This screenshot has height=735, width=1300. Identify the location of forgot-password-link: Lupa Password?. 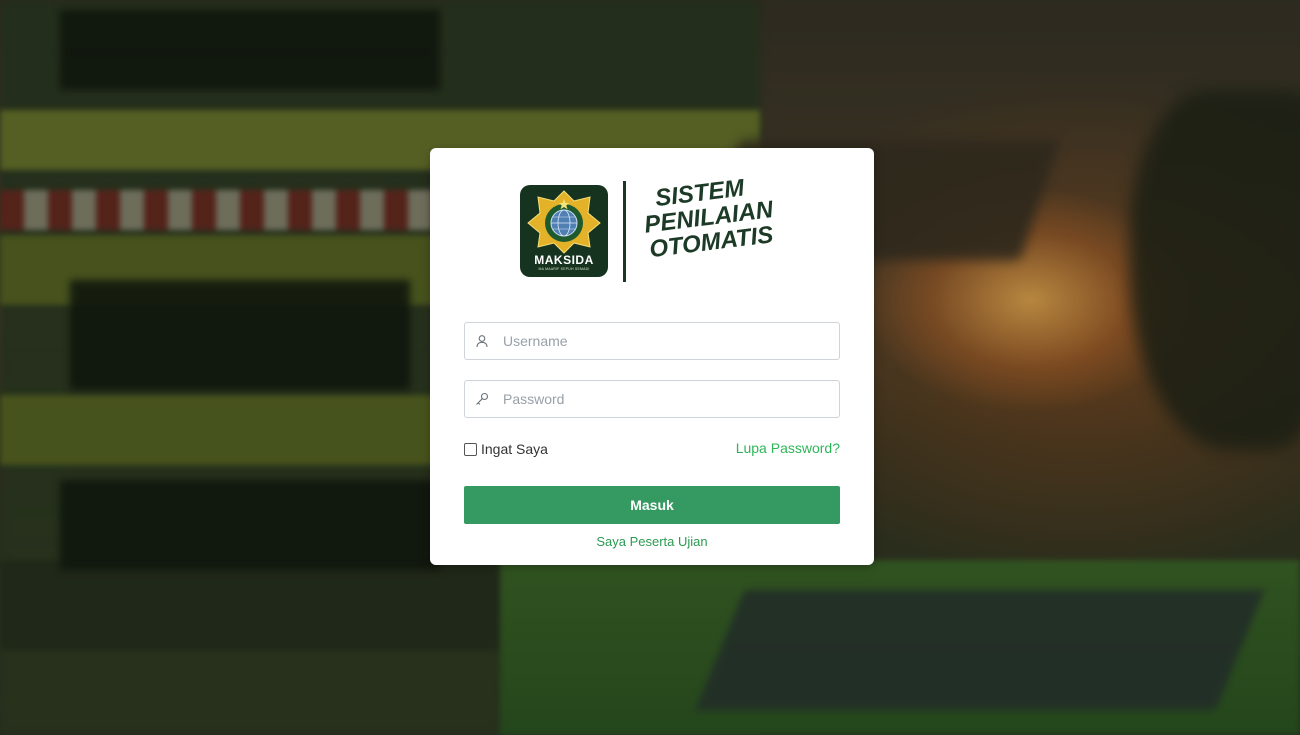
(788, 448).